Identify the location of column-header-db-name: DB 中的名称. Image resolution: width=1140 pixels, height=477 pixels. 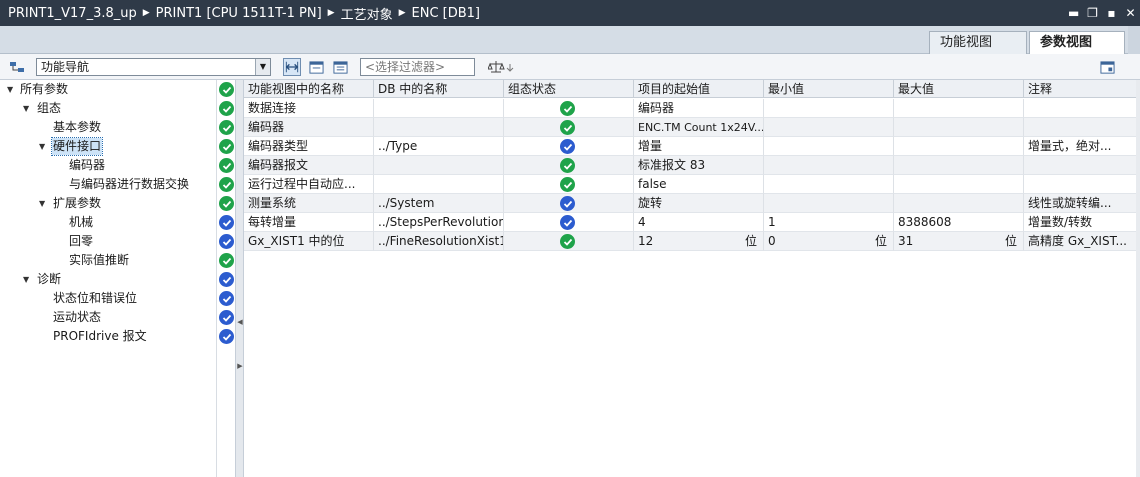
(439, 89).